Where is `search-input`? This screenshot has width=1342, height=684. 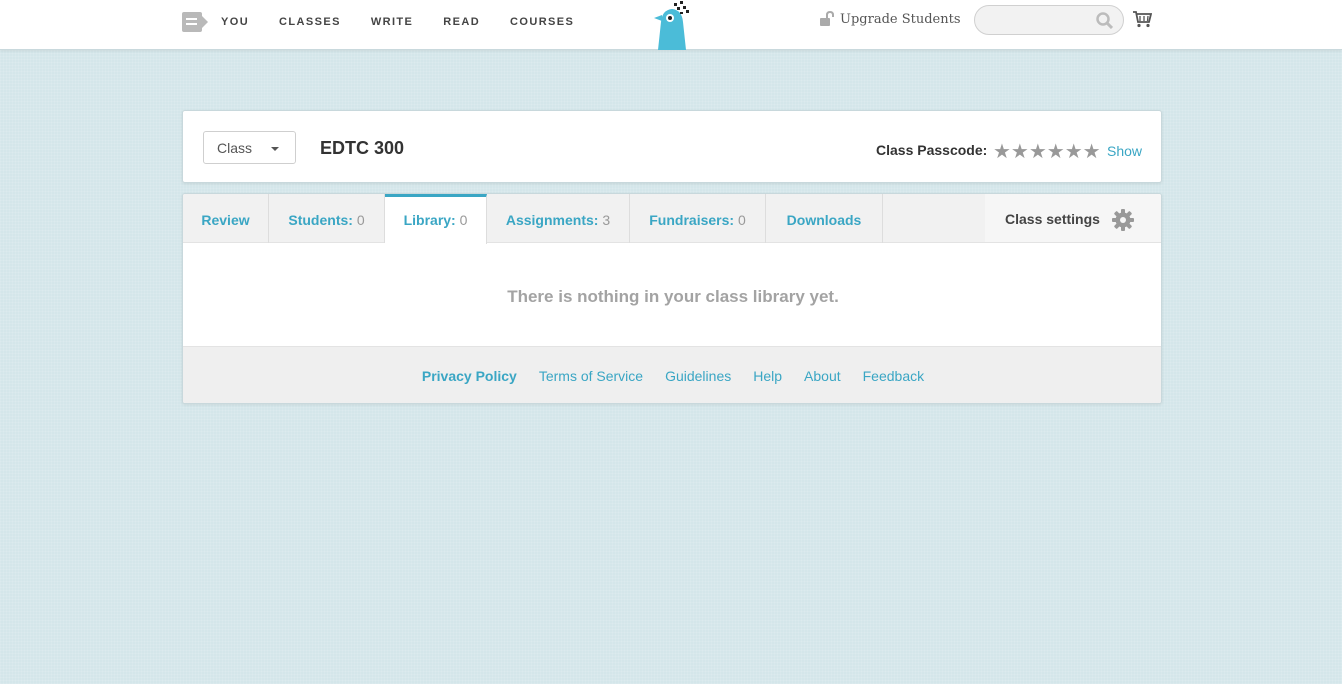 search-input is located at coordinates (1047, 20).